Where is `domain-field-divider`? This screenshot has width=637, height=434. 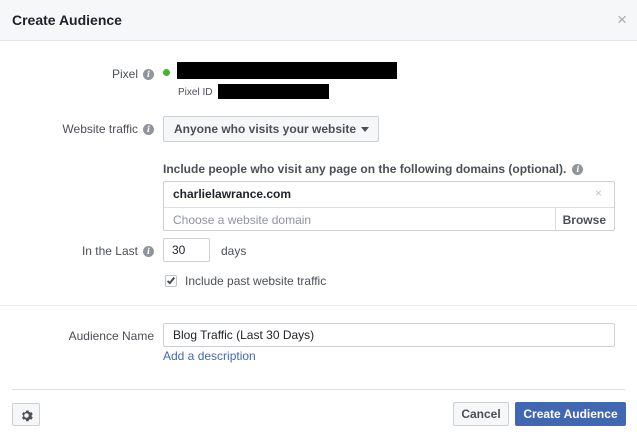
domain-field-divider is located at coordinates (389, 207).